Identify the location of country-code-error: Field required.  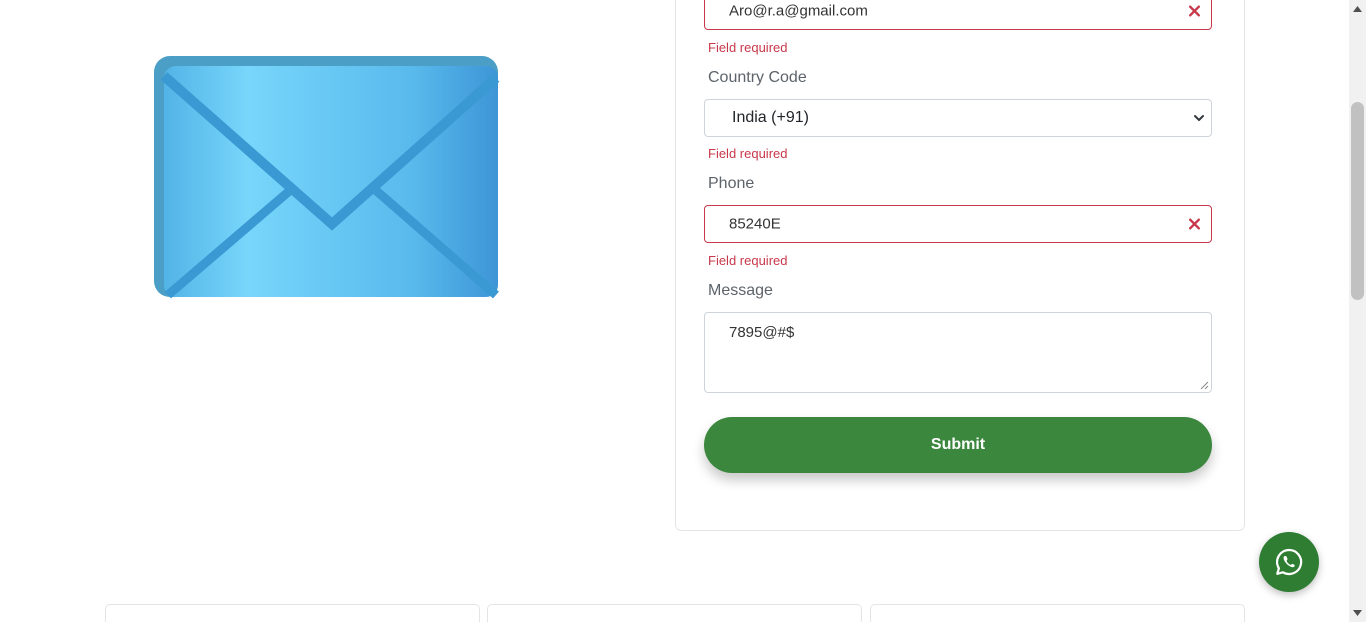
(748, 153).